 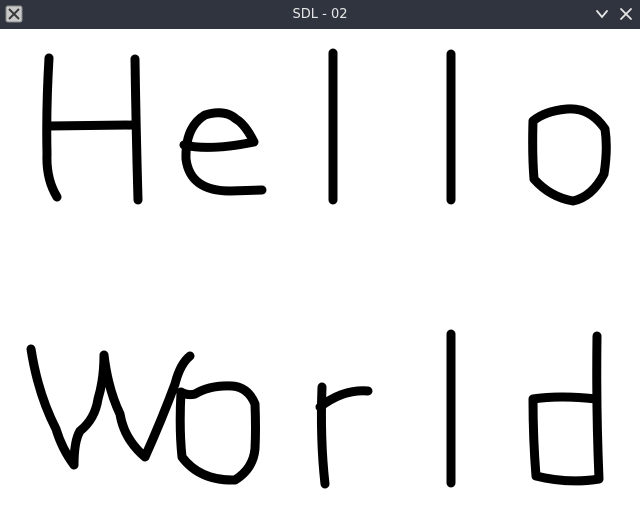 I want to click on stroke-e, so click(x=223, y=152).